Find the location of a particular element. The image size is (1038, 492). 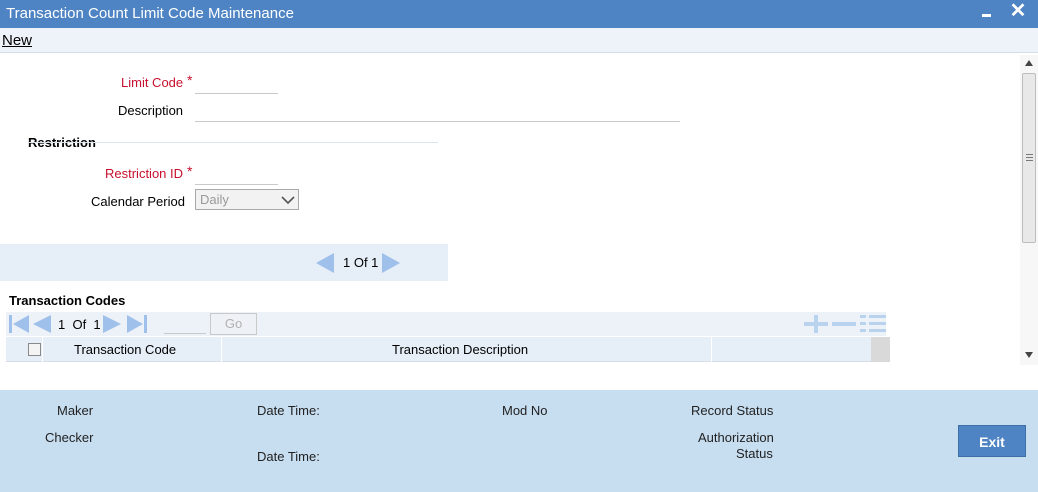

transaction-codes-title: Transaction Codes is located at coordinates (67, 300).